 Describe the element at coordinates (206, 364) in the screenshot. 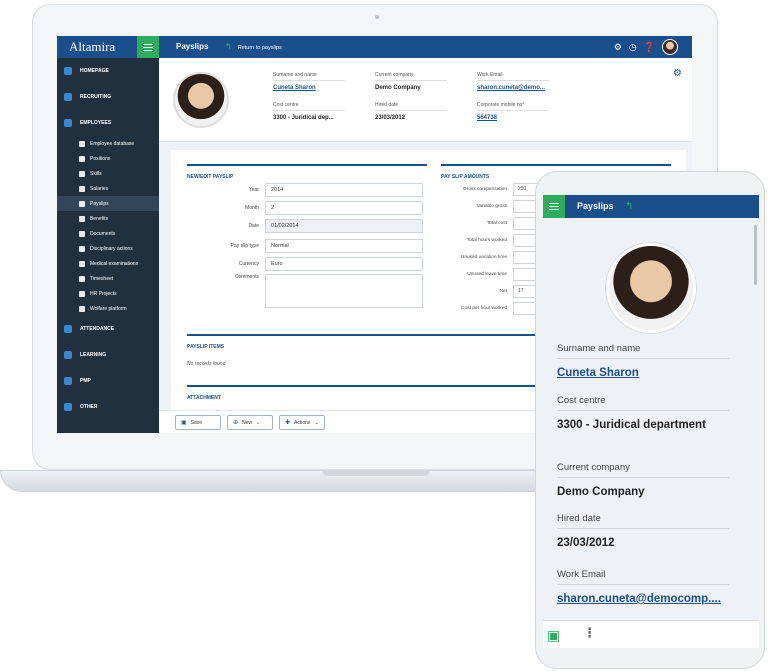

I see `no-records-text: No records found` at that location.